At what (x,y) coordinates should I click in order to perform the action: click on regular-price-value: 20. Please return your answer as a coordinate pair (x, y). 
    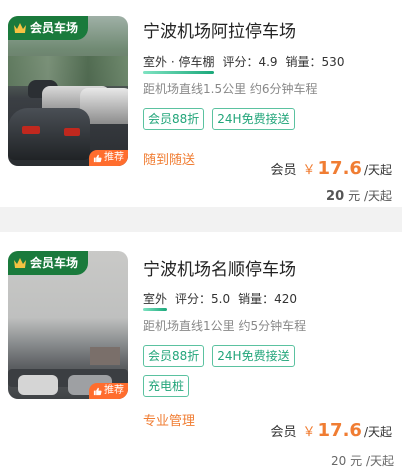
    Looking at the image, I should click on (335, 196).